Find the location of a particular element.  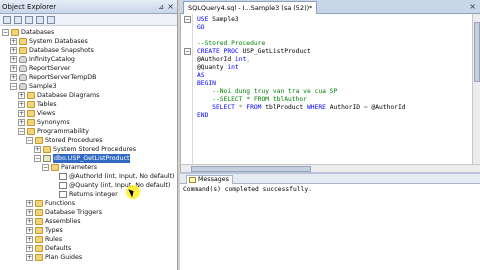

tree-node-label: Sample3 is located at coordinates (43, 86).